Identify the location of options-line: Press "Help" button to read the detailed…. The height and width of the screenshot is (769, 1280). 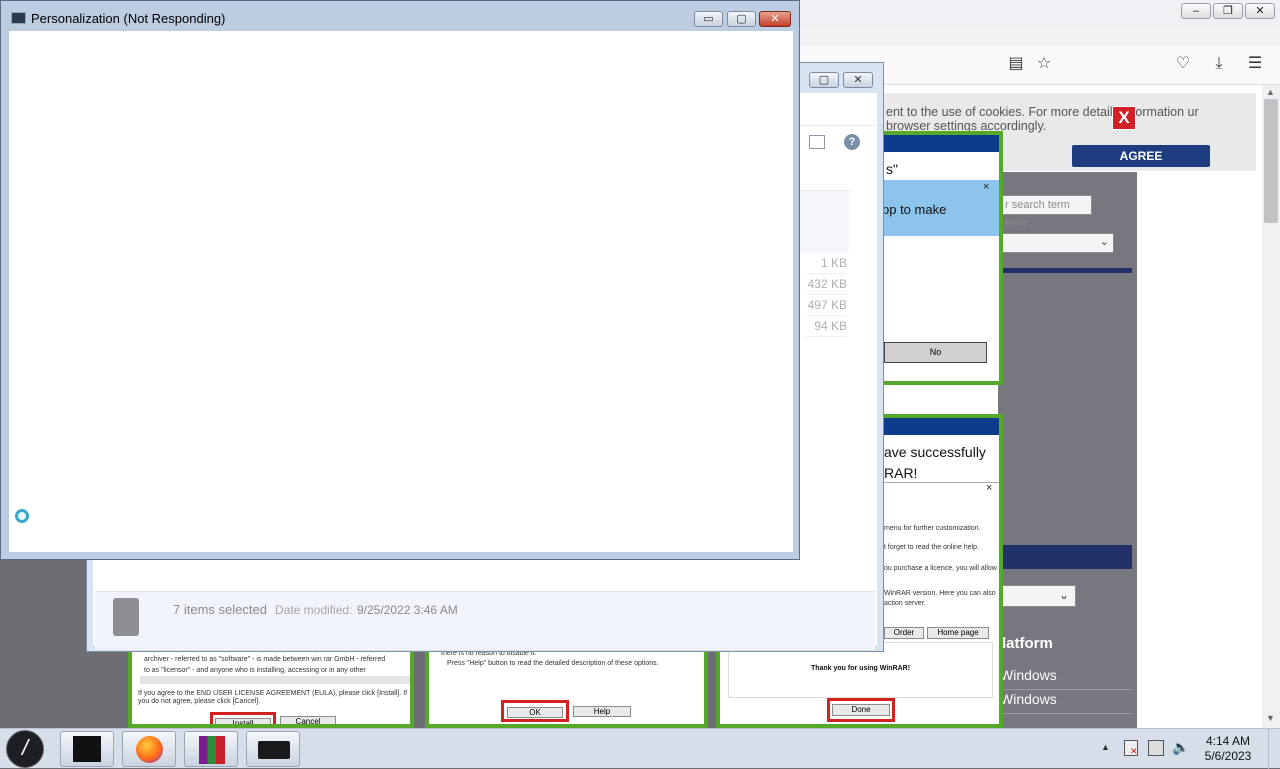
(553, 663).